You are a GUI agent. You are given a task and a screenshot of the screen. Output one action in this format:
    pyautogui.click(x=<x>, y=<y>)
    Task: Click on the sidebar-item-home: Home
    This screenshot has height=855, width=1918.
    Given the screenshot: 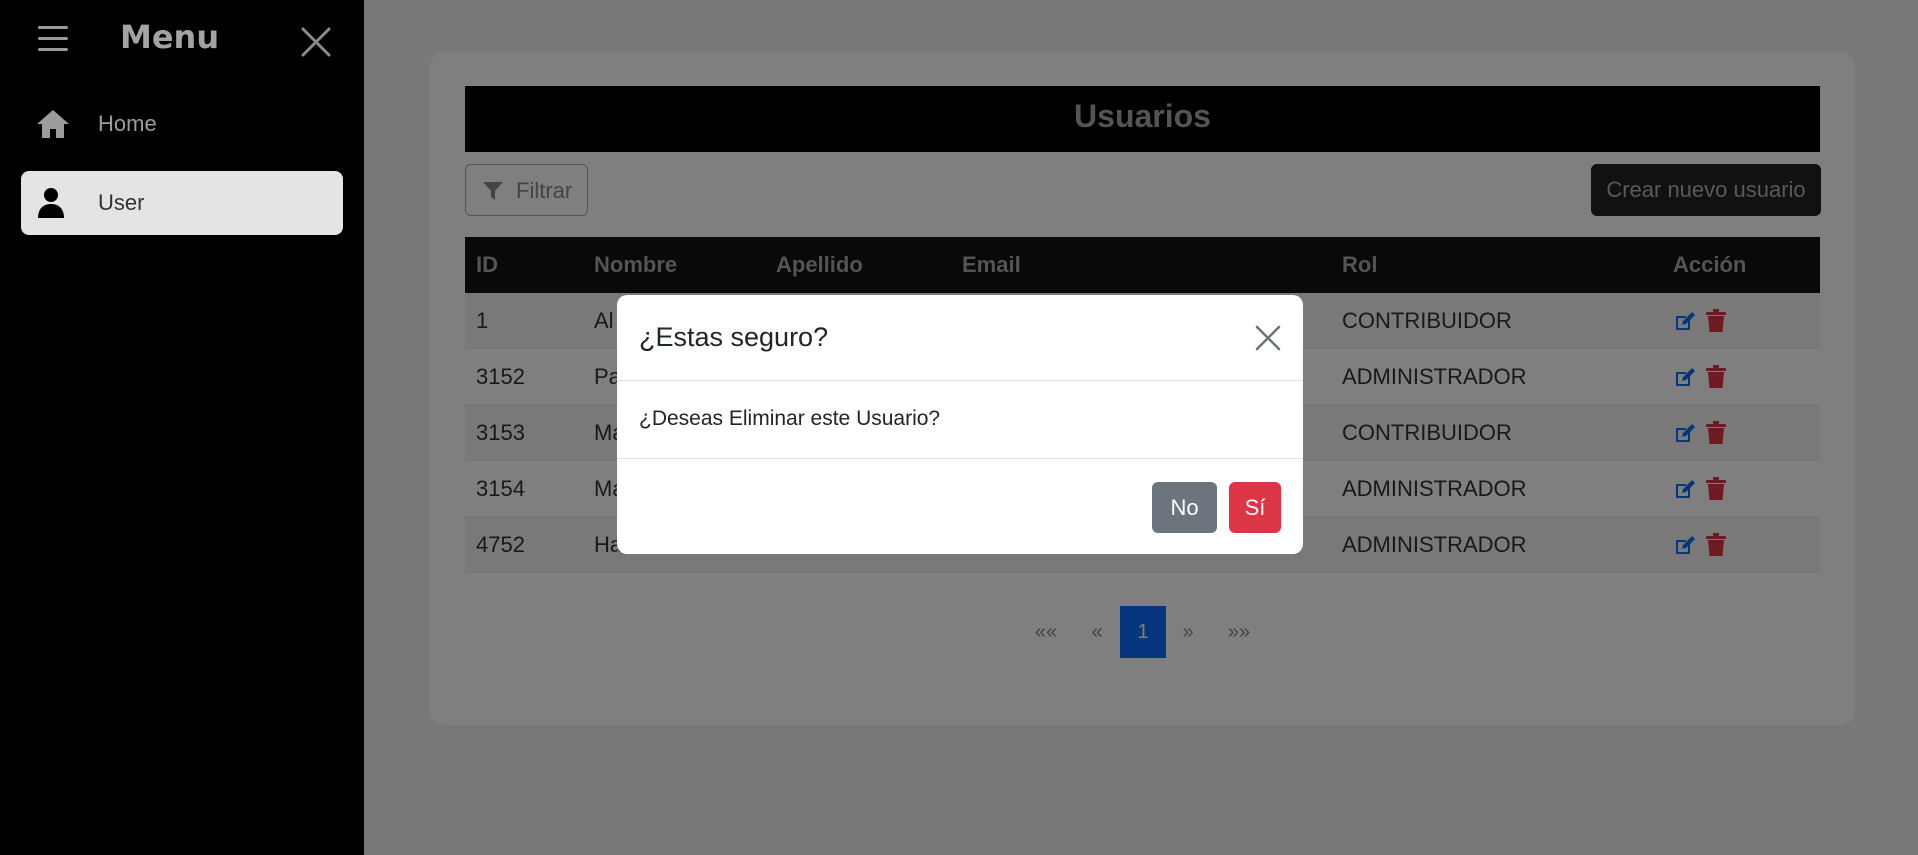 What is the action you would take?
    pyautogui.click(x=182, y=124)
    